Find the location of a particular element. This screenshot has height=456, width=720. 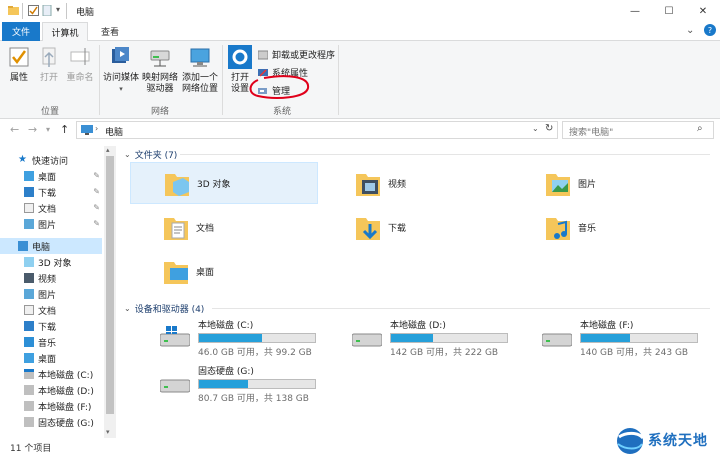

rename-button: 重命名 is located at coordinates (80, 64).